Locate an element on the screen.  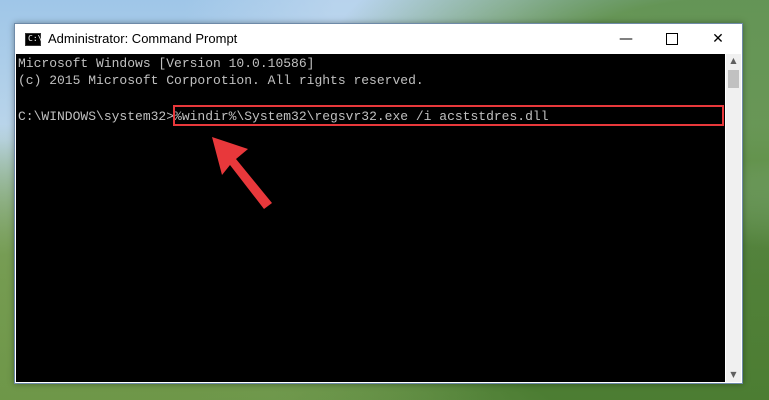
window-title: Administrator: Command Prompt is located at coordinates (143, 38).